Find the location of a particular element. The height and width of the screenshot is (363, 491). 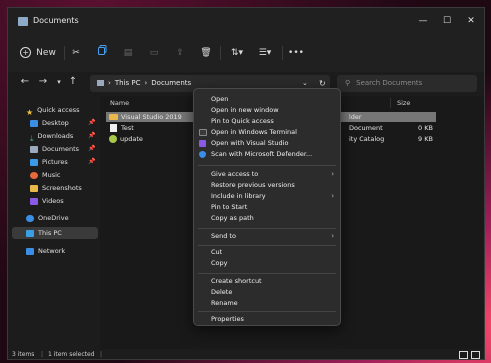

sidebar-item-label: Downloads is located at coordinates (55, 136).